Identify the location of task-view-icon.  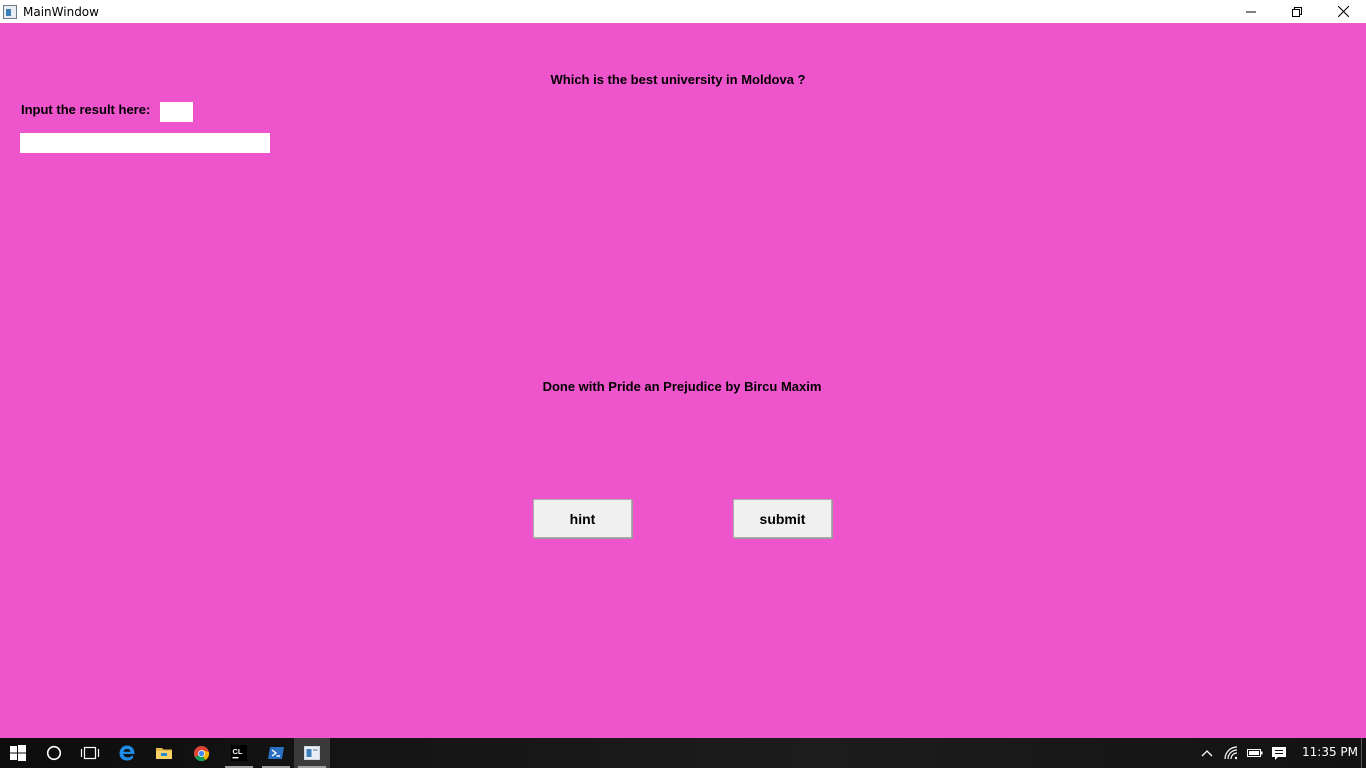
(90, 753).